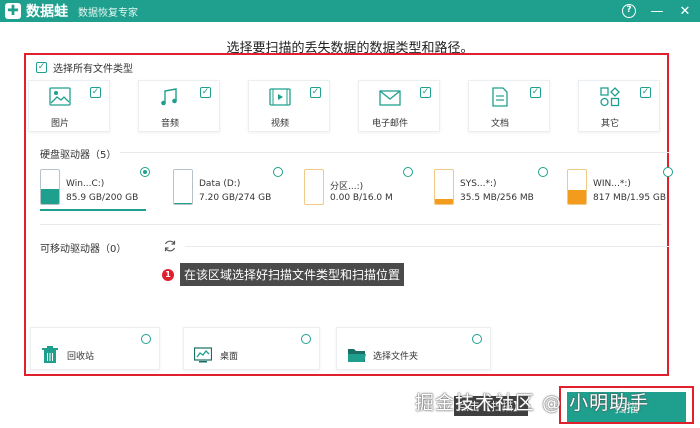 The width and height of the screenshot is (700, 428). I want to click on type-card-image: ✓ 图片, so click(69, 106).